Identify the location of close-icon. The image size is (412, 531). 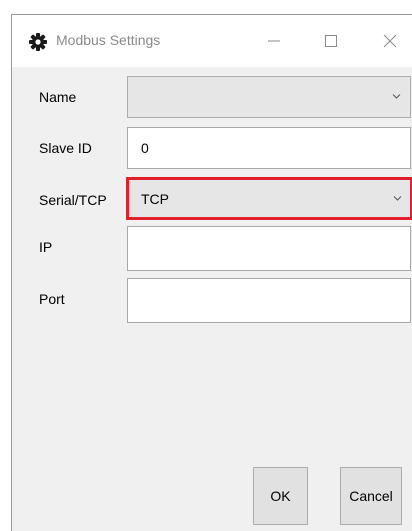
(390, 41).